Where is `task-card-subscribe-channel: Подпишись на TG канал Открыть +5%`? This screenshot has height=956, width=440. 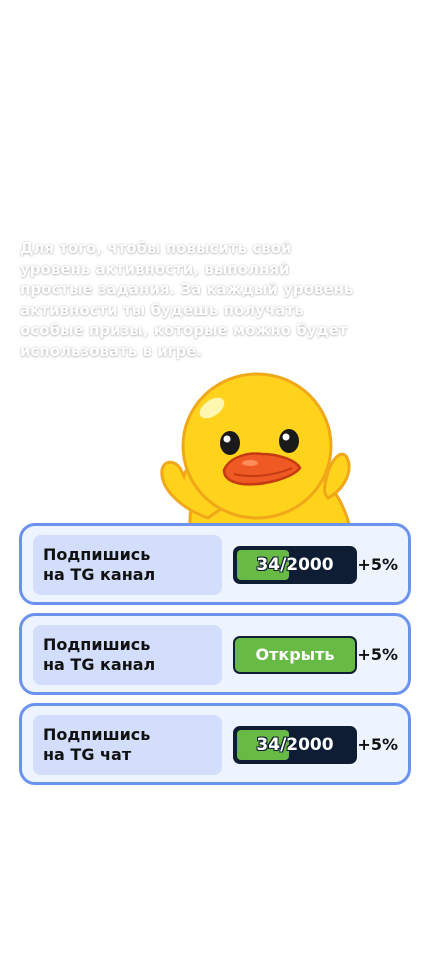 task-card-subscribe-channel: Подпишись на TG канал Открыть +5% is located at coordinates (215, 654).